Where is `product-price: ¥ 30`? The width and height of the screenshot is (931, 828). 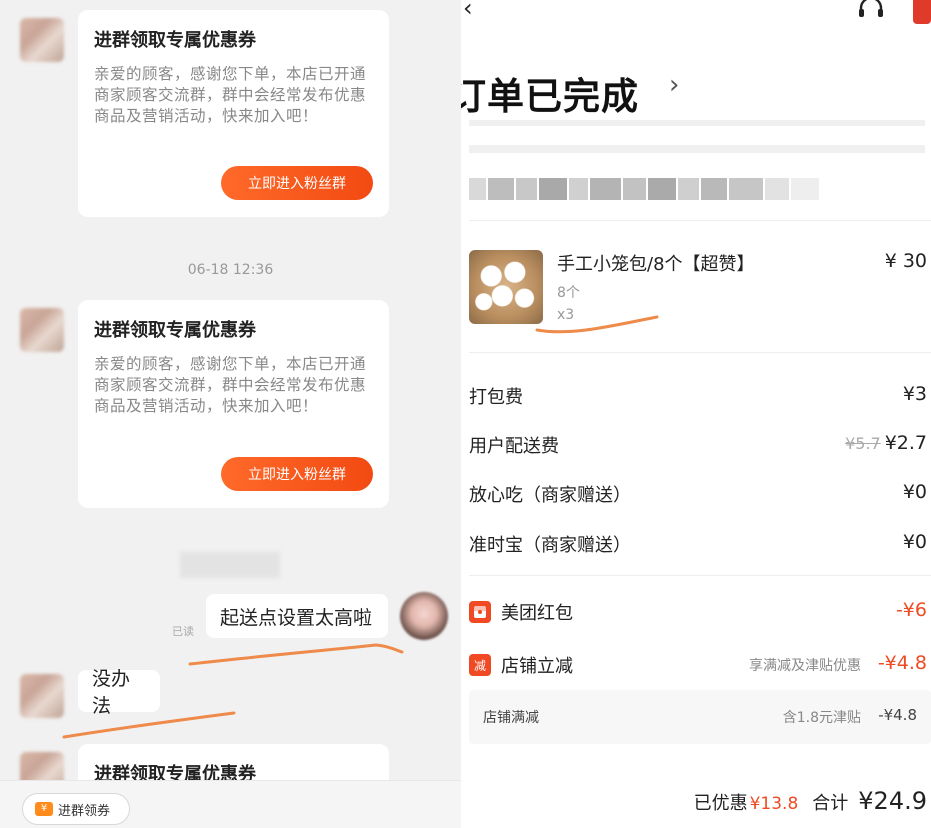
product-price: ¥ 30 is located at coordinates (905, 261).